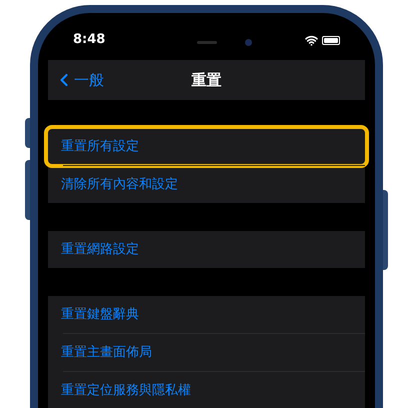 The image size is (413, 408). I want to click on settings-row: 重置所有設定, so click(206, 146).